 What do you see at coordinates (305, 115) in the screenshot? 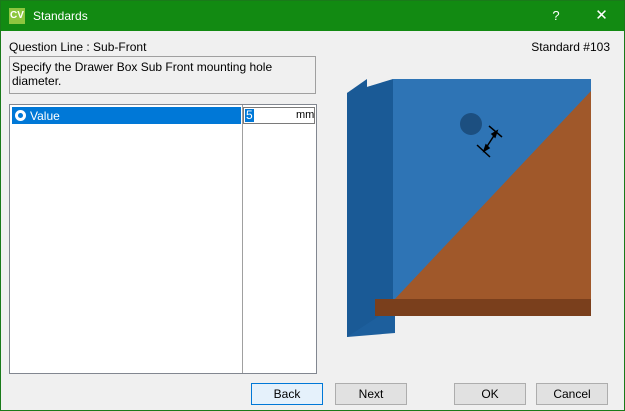
I see `unit-label: mm` at bounding box center [305, 115].